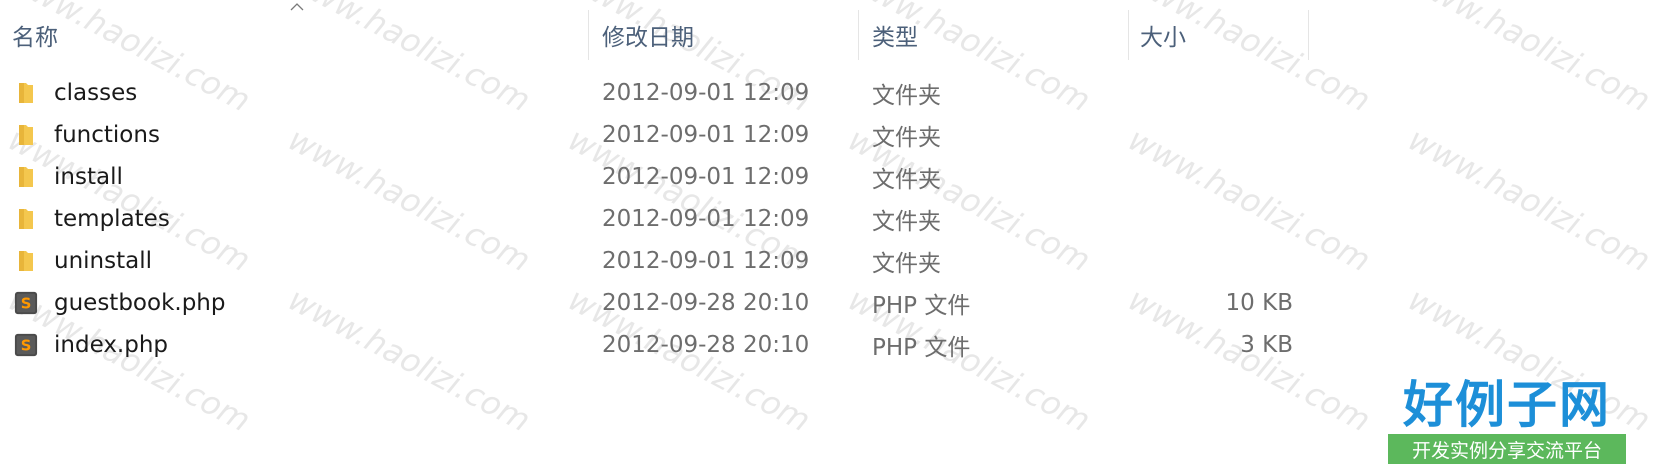  I want to click on name-cell: S guestbook.php, so click(119, 303).